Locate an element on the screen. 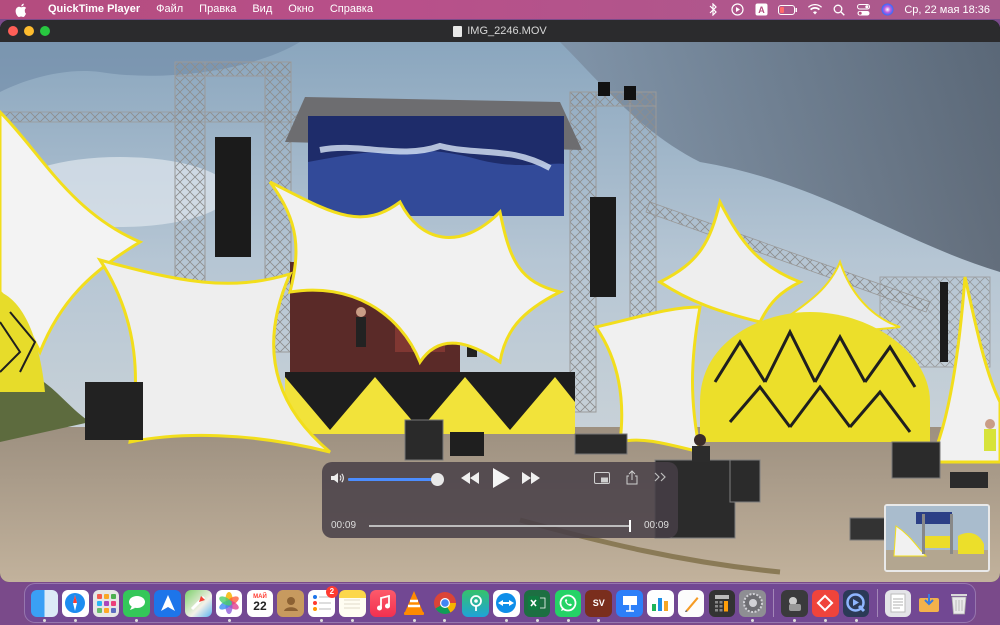 Image resolution: width=1000 pixels, height=625 pixels. search-icon is located at coordinates (839, 10).